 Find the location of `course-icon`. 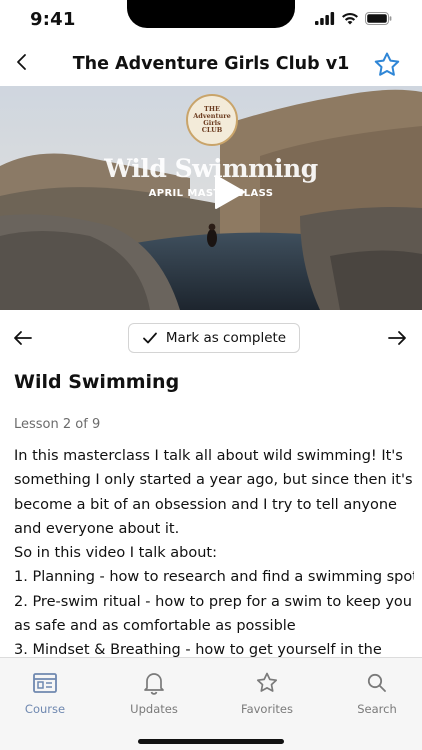

course-icon is located at coordinates (45, 683).